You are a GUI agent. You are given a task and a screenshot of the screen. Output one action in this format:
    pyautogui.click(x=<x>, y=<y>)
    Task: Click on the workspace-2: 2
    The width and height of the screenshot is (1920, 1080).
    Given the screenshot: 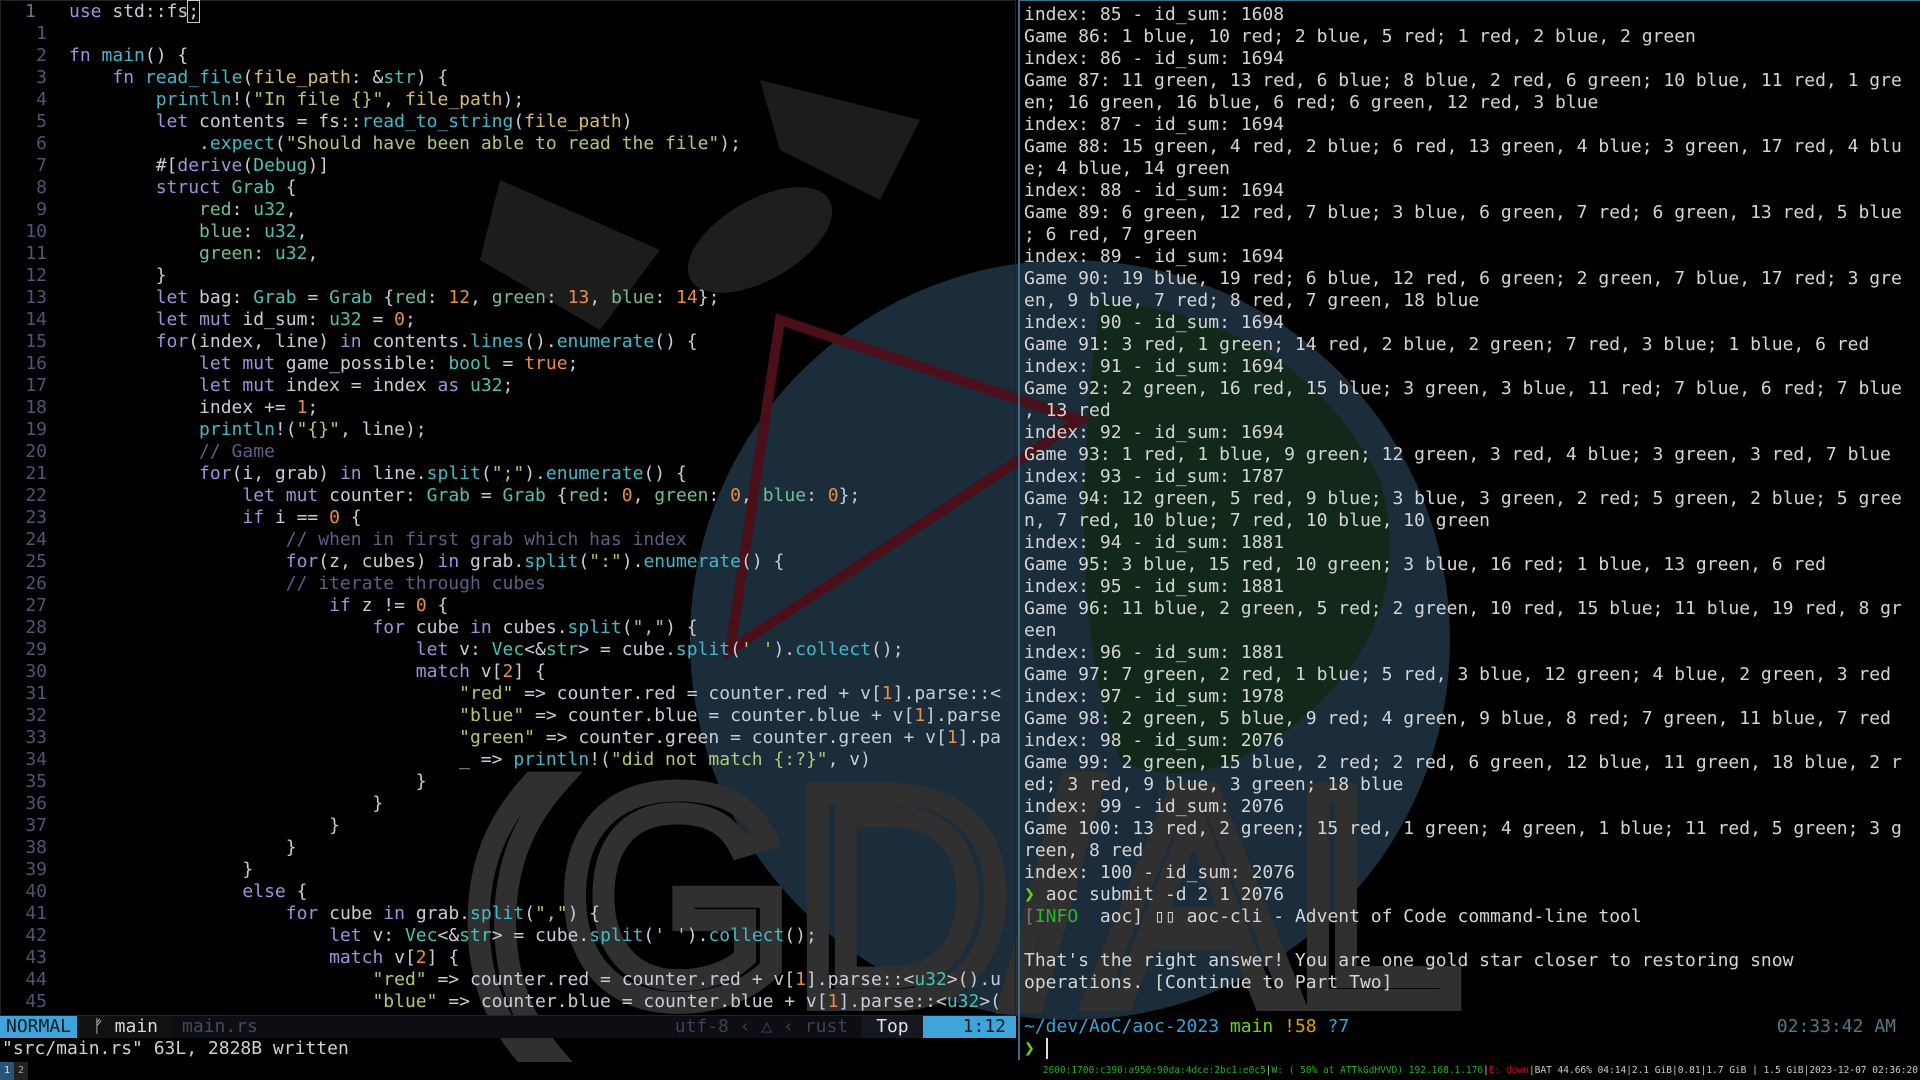 What is the action you would take?
    pyautogui.click(x=21, y=1071)
    